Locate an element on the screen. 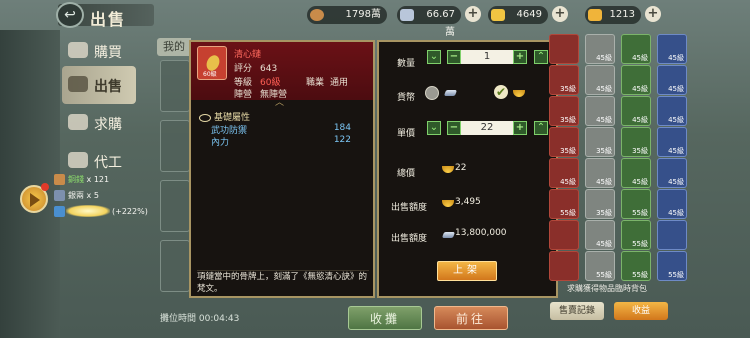  attr-name: 內力 is located at coordinates (220, 143).